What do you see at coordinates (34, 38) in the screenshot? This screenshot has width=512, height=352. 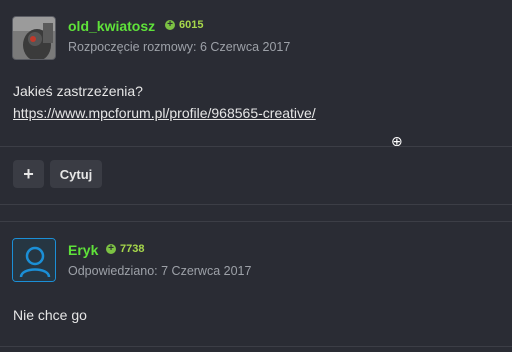 I see `avatar-old-kwiatosz` at bounding box center [34, 38].